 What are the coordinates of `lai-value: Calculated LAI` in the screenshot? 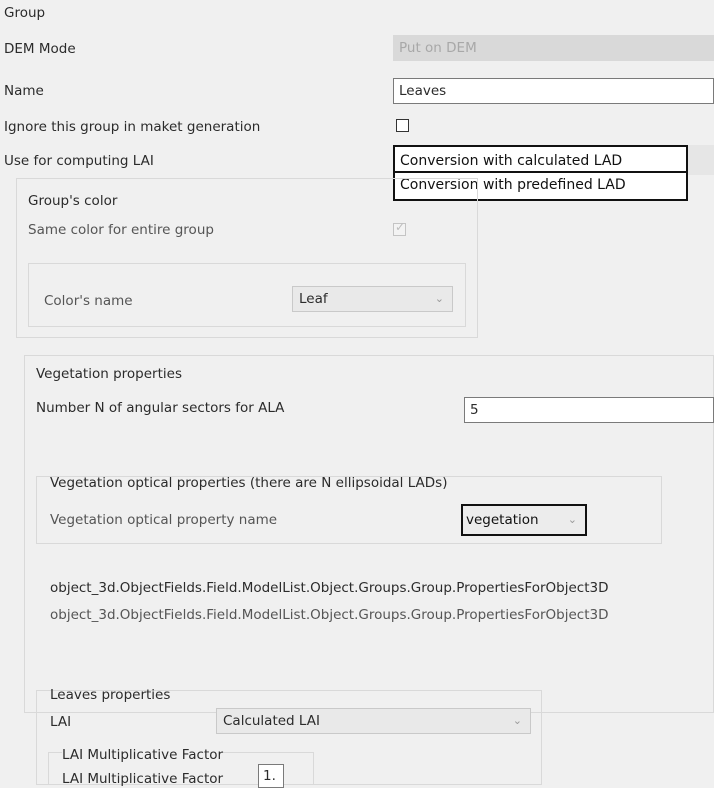 It's located at (271, 721).